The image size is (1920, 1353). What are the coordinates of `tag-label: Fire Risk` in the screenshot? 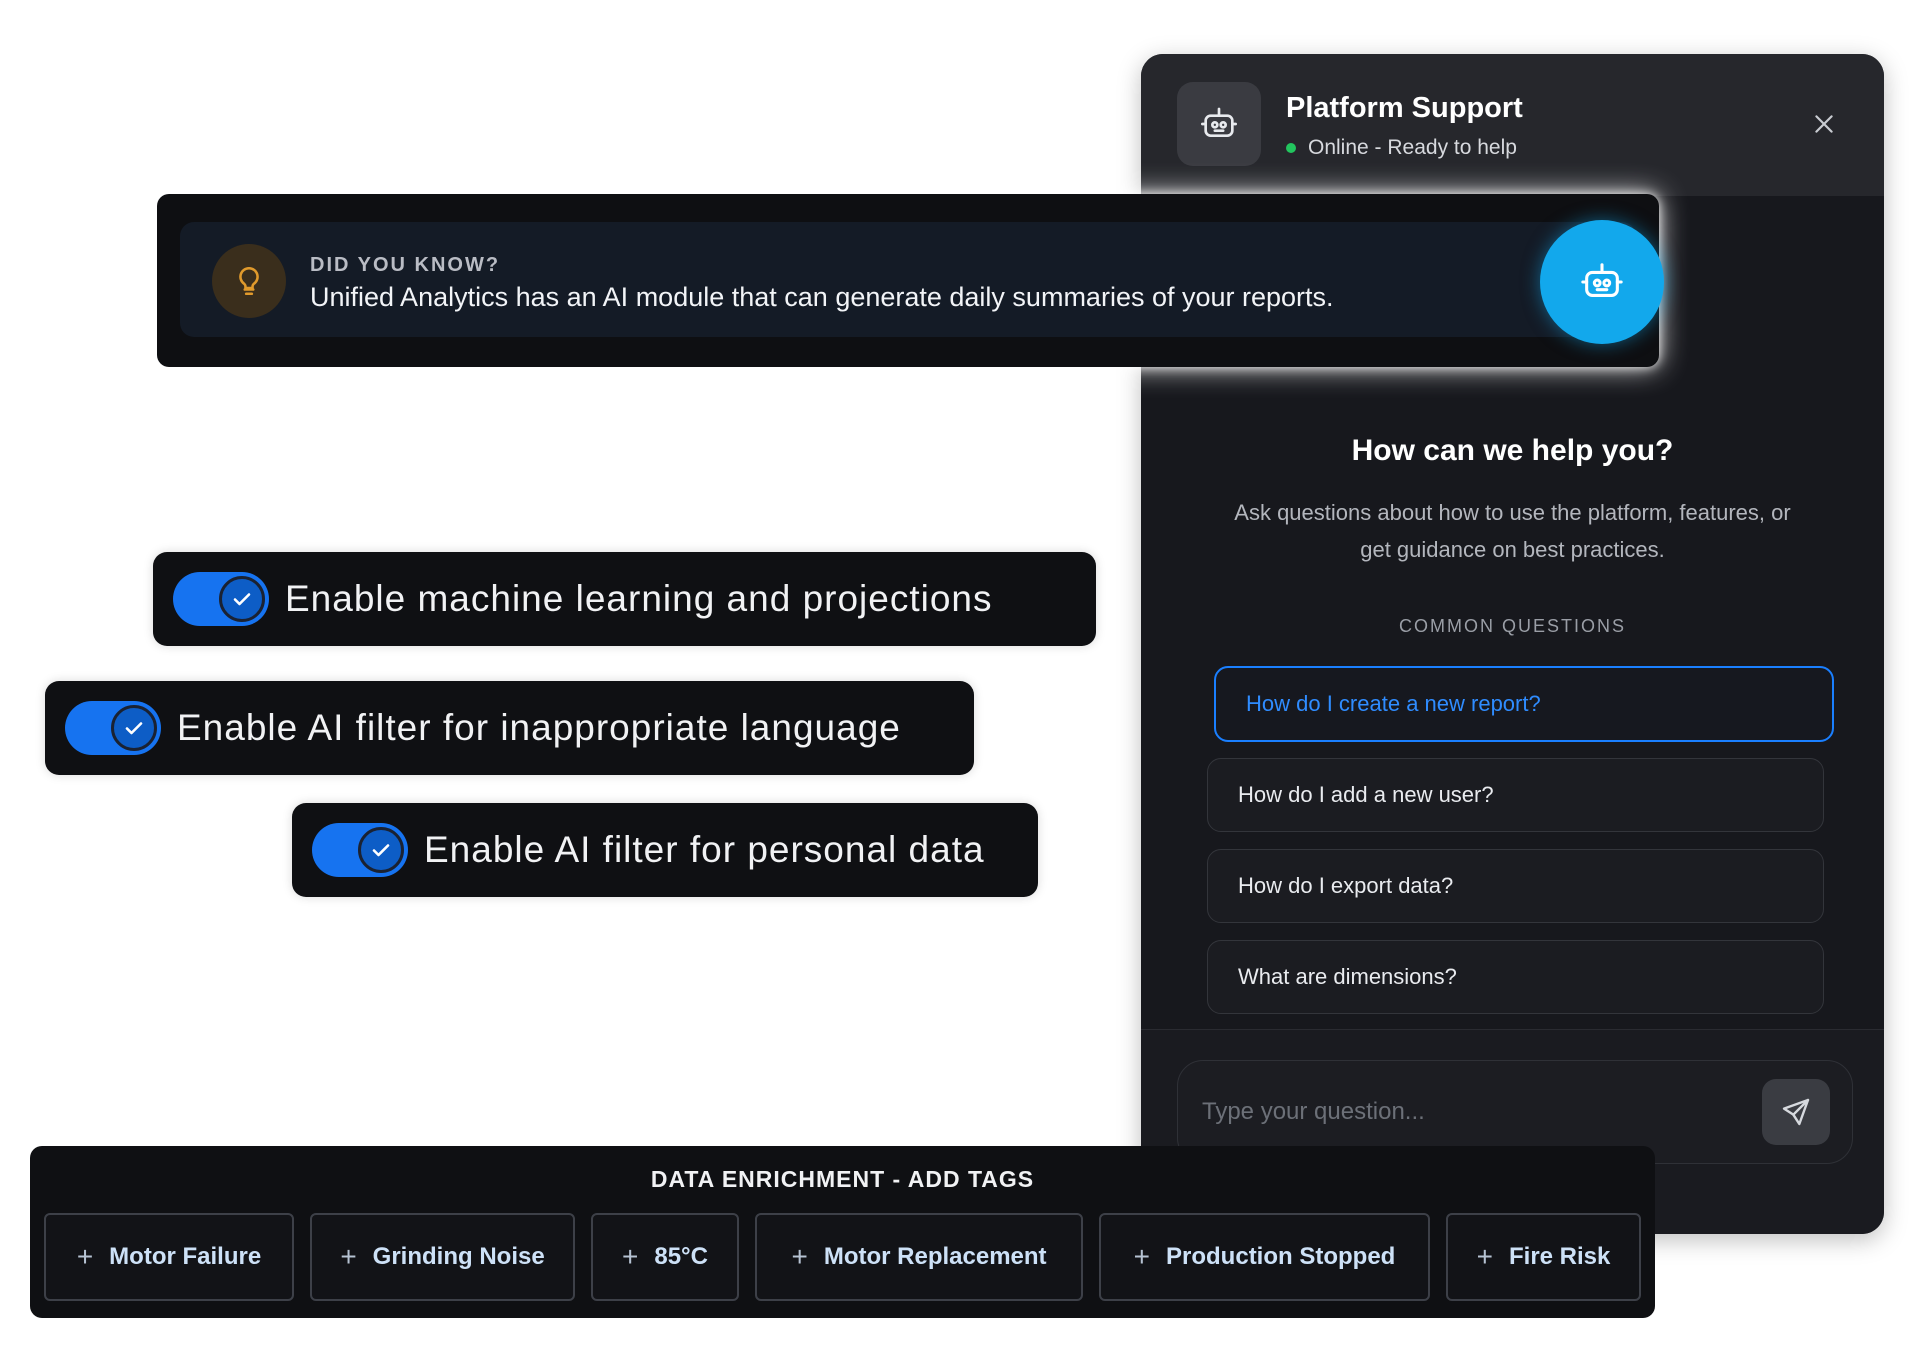 It's located at (1559, 1256).